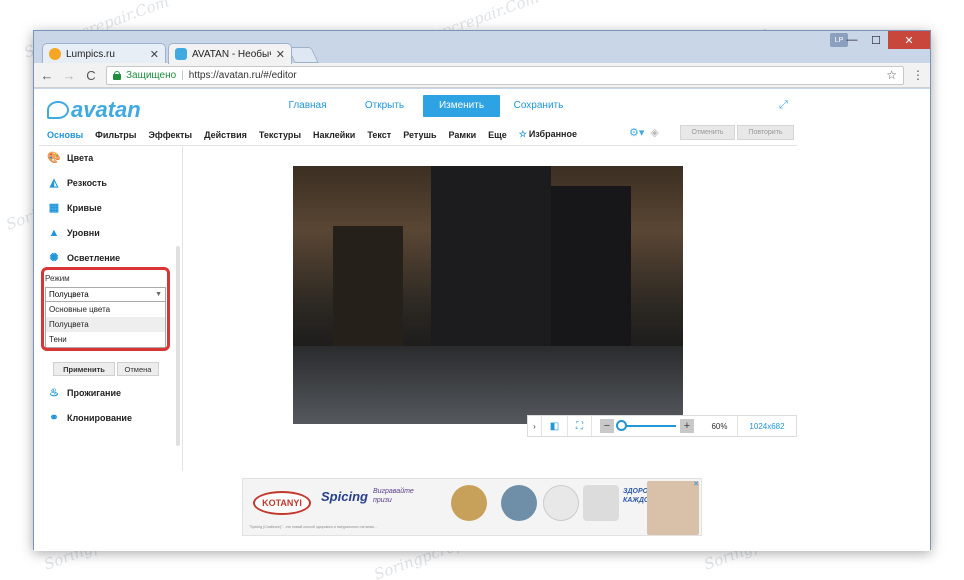 The image size is (964, 580). What do you see at coordinates (73, 232) in the screenshot?
I see `tool-levels: ▲ Уровни` at bounding box center [73, 232].